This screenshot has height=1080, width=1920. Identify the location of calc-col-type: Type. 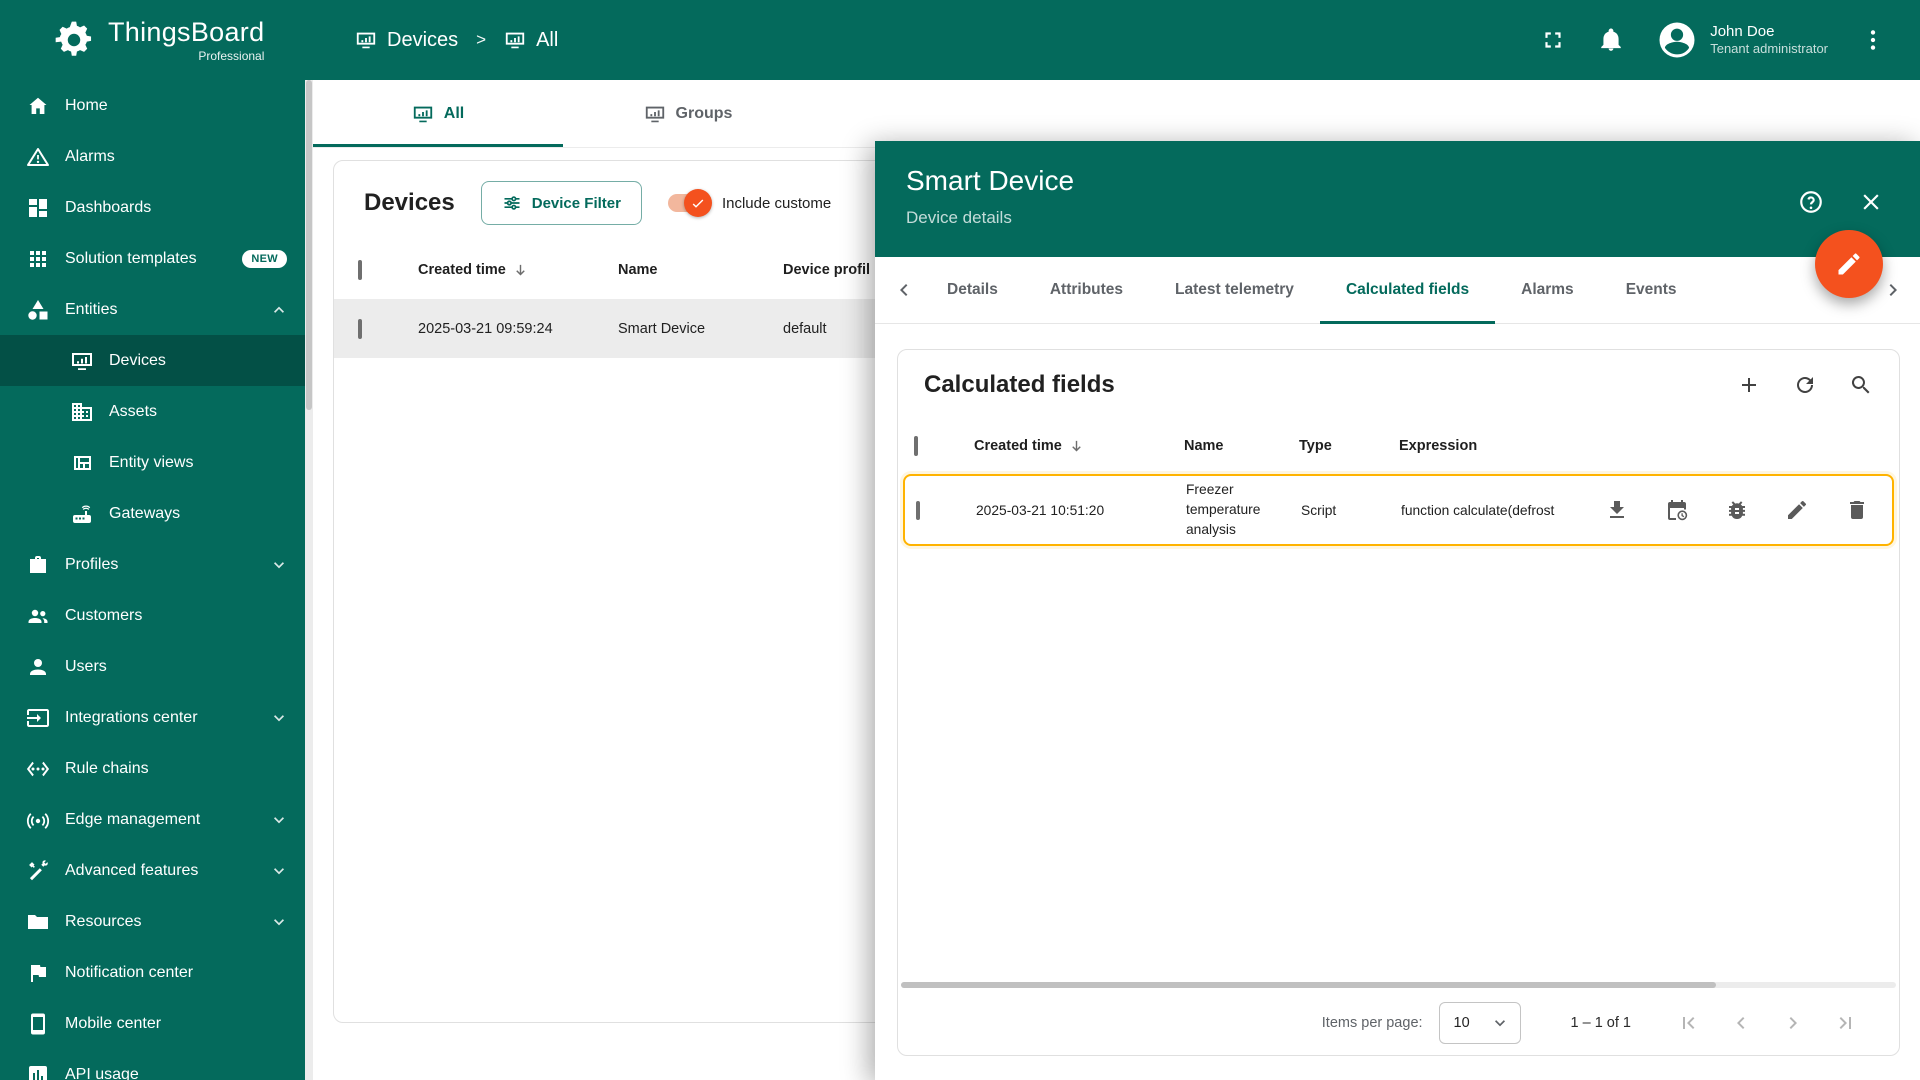
(1349, 446).